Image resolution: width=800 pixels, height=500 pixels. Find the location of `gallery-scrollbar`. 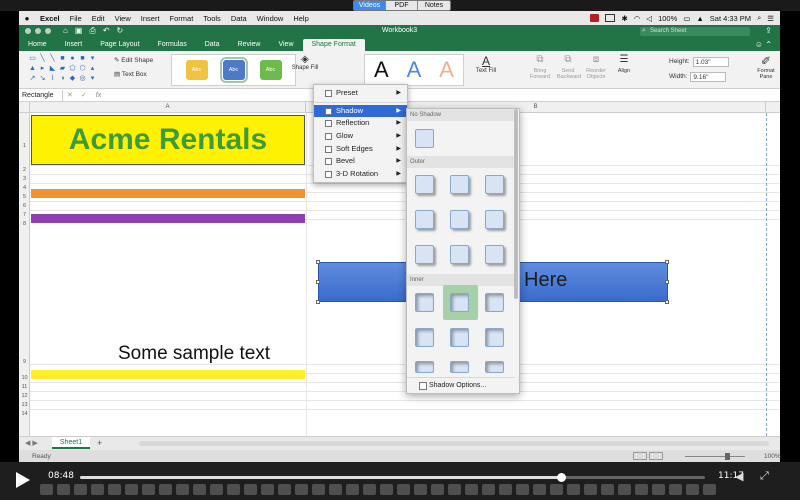

gallery-scrollbar is located at coordinates (516, 204).